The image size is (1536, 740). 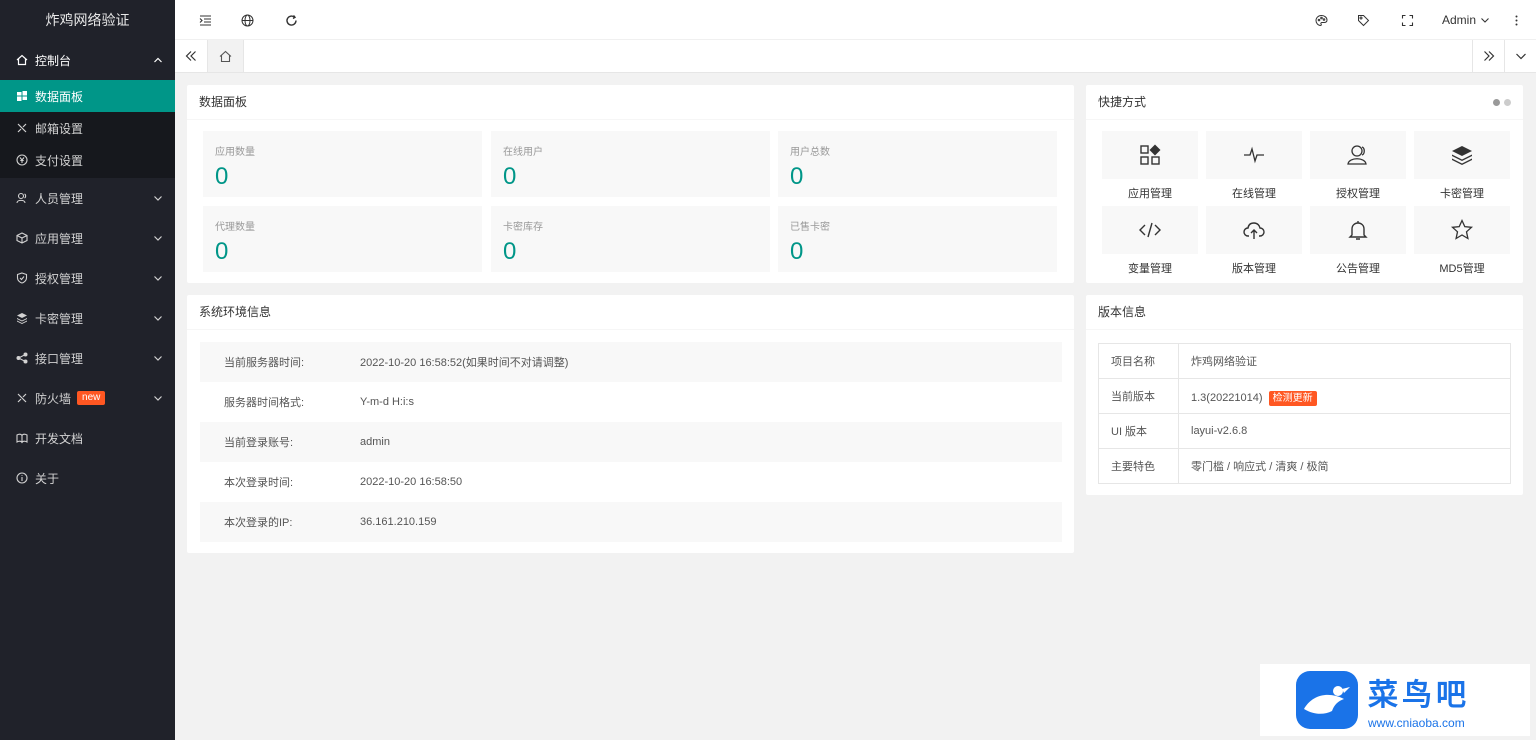 What do you see at coordinates (247, 20) in the screenshot?
I see `website-button` at bounding box center [247, 20].